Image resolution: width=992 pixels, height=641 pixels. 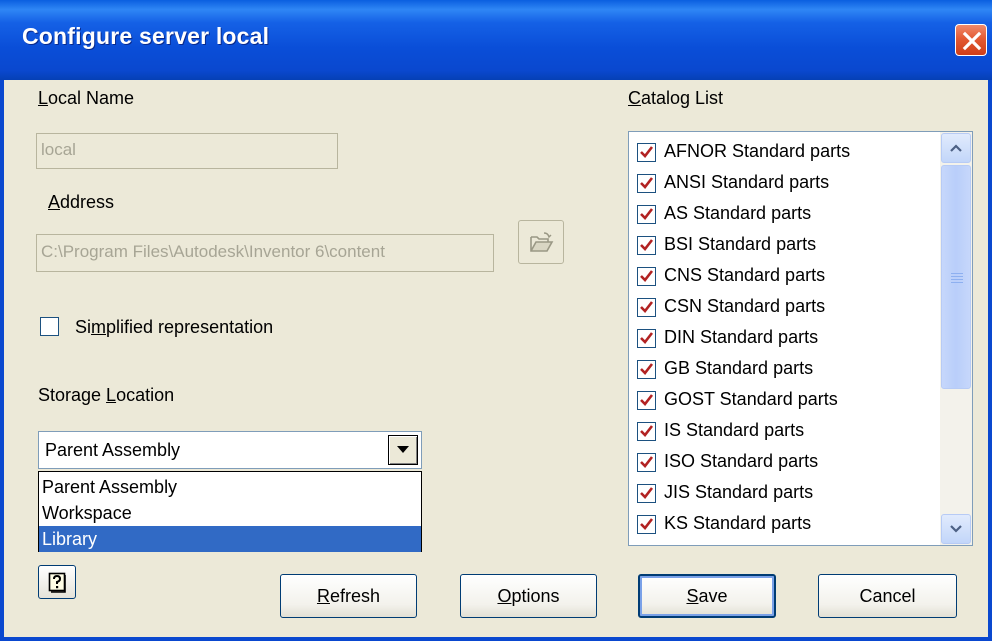 I want to click on catalog-item-label: CSN Standard parts, so click(x=745, y=306).